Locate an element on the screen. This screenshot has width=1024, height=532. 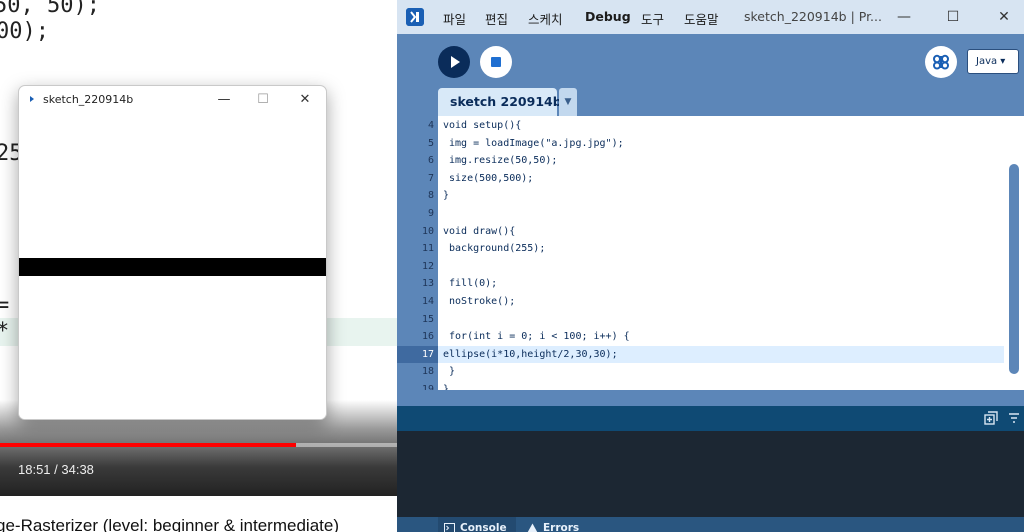
ellipse-row is located at coordinates (172, 267).